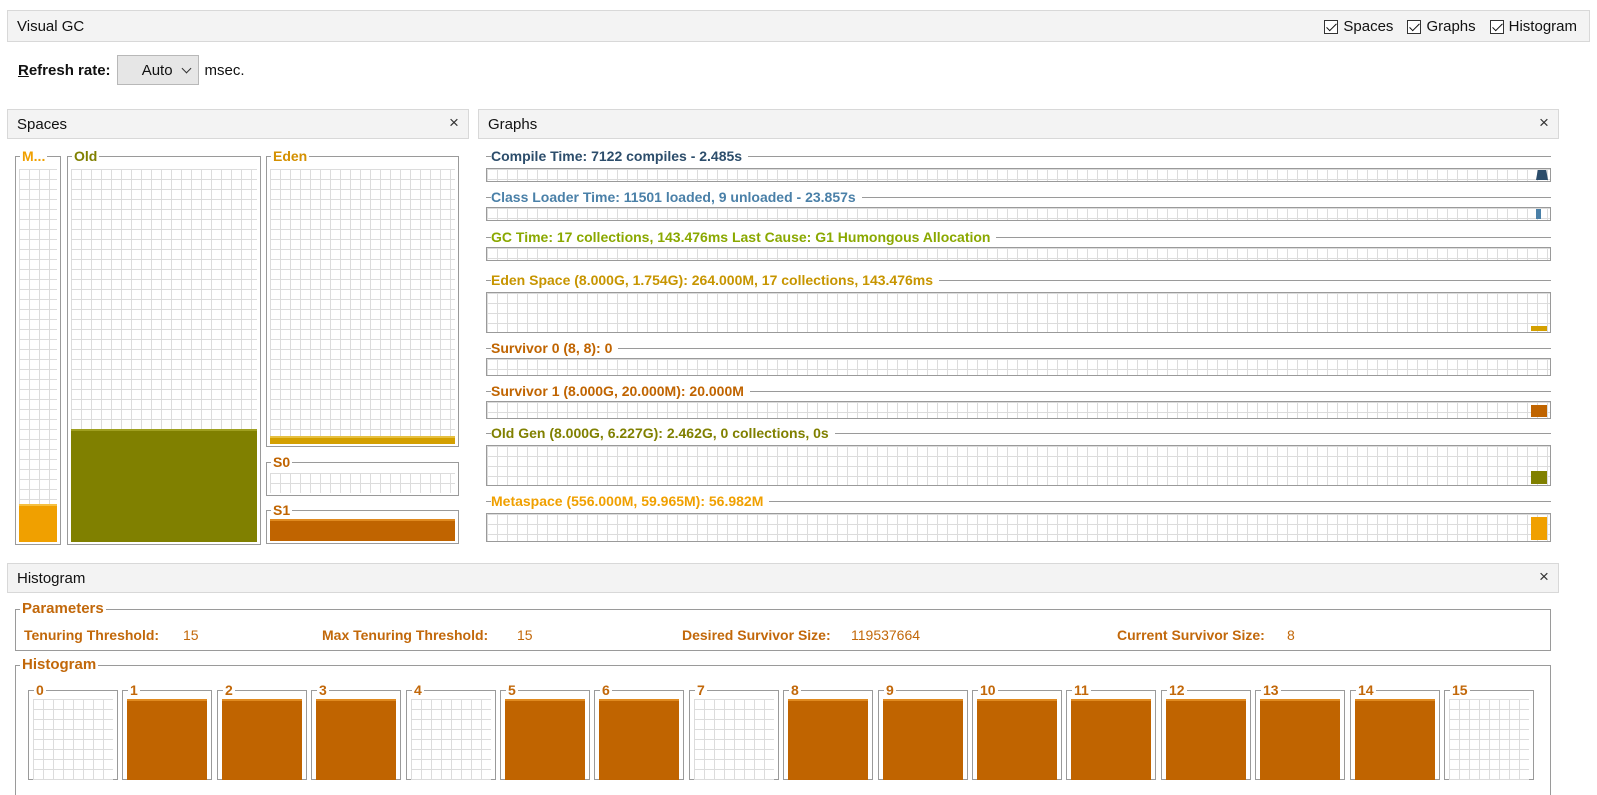 The width and height of the screenshot is (1597, 795). What do you see at coordinates (1544, 123) in the screenshot?
I see `graphs-close-icon: ×` at bounding box center [1544, 123].